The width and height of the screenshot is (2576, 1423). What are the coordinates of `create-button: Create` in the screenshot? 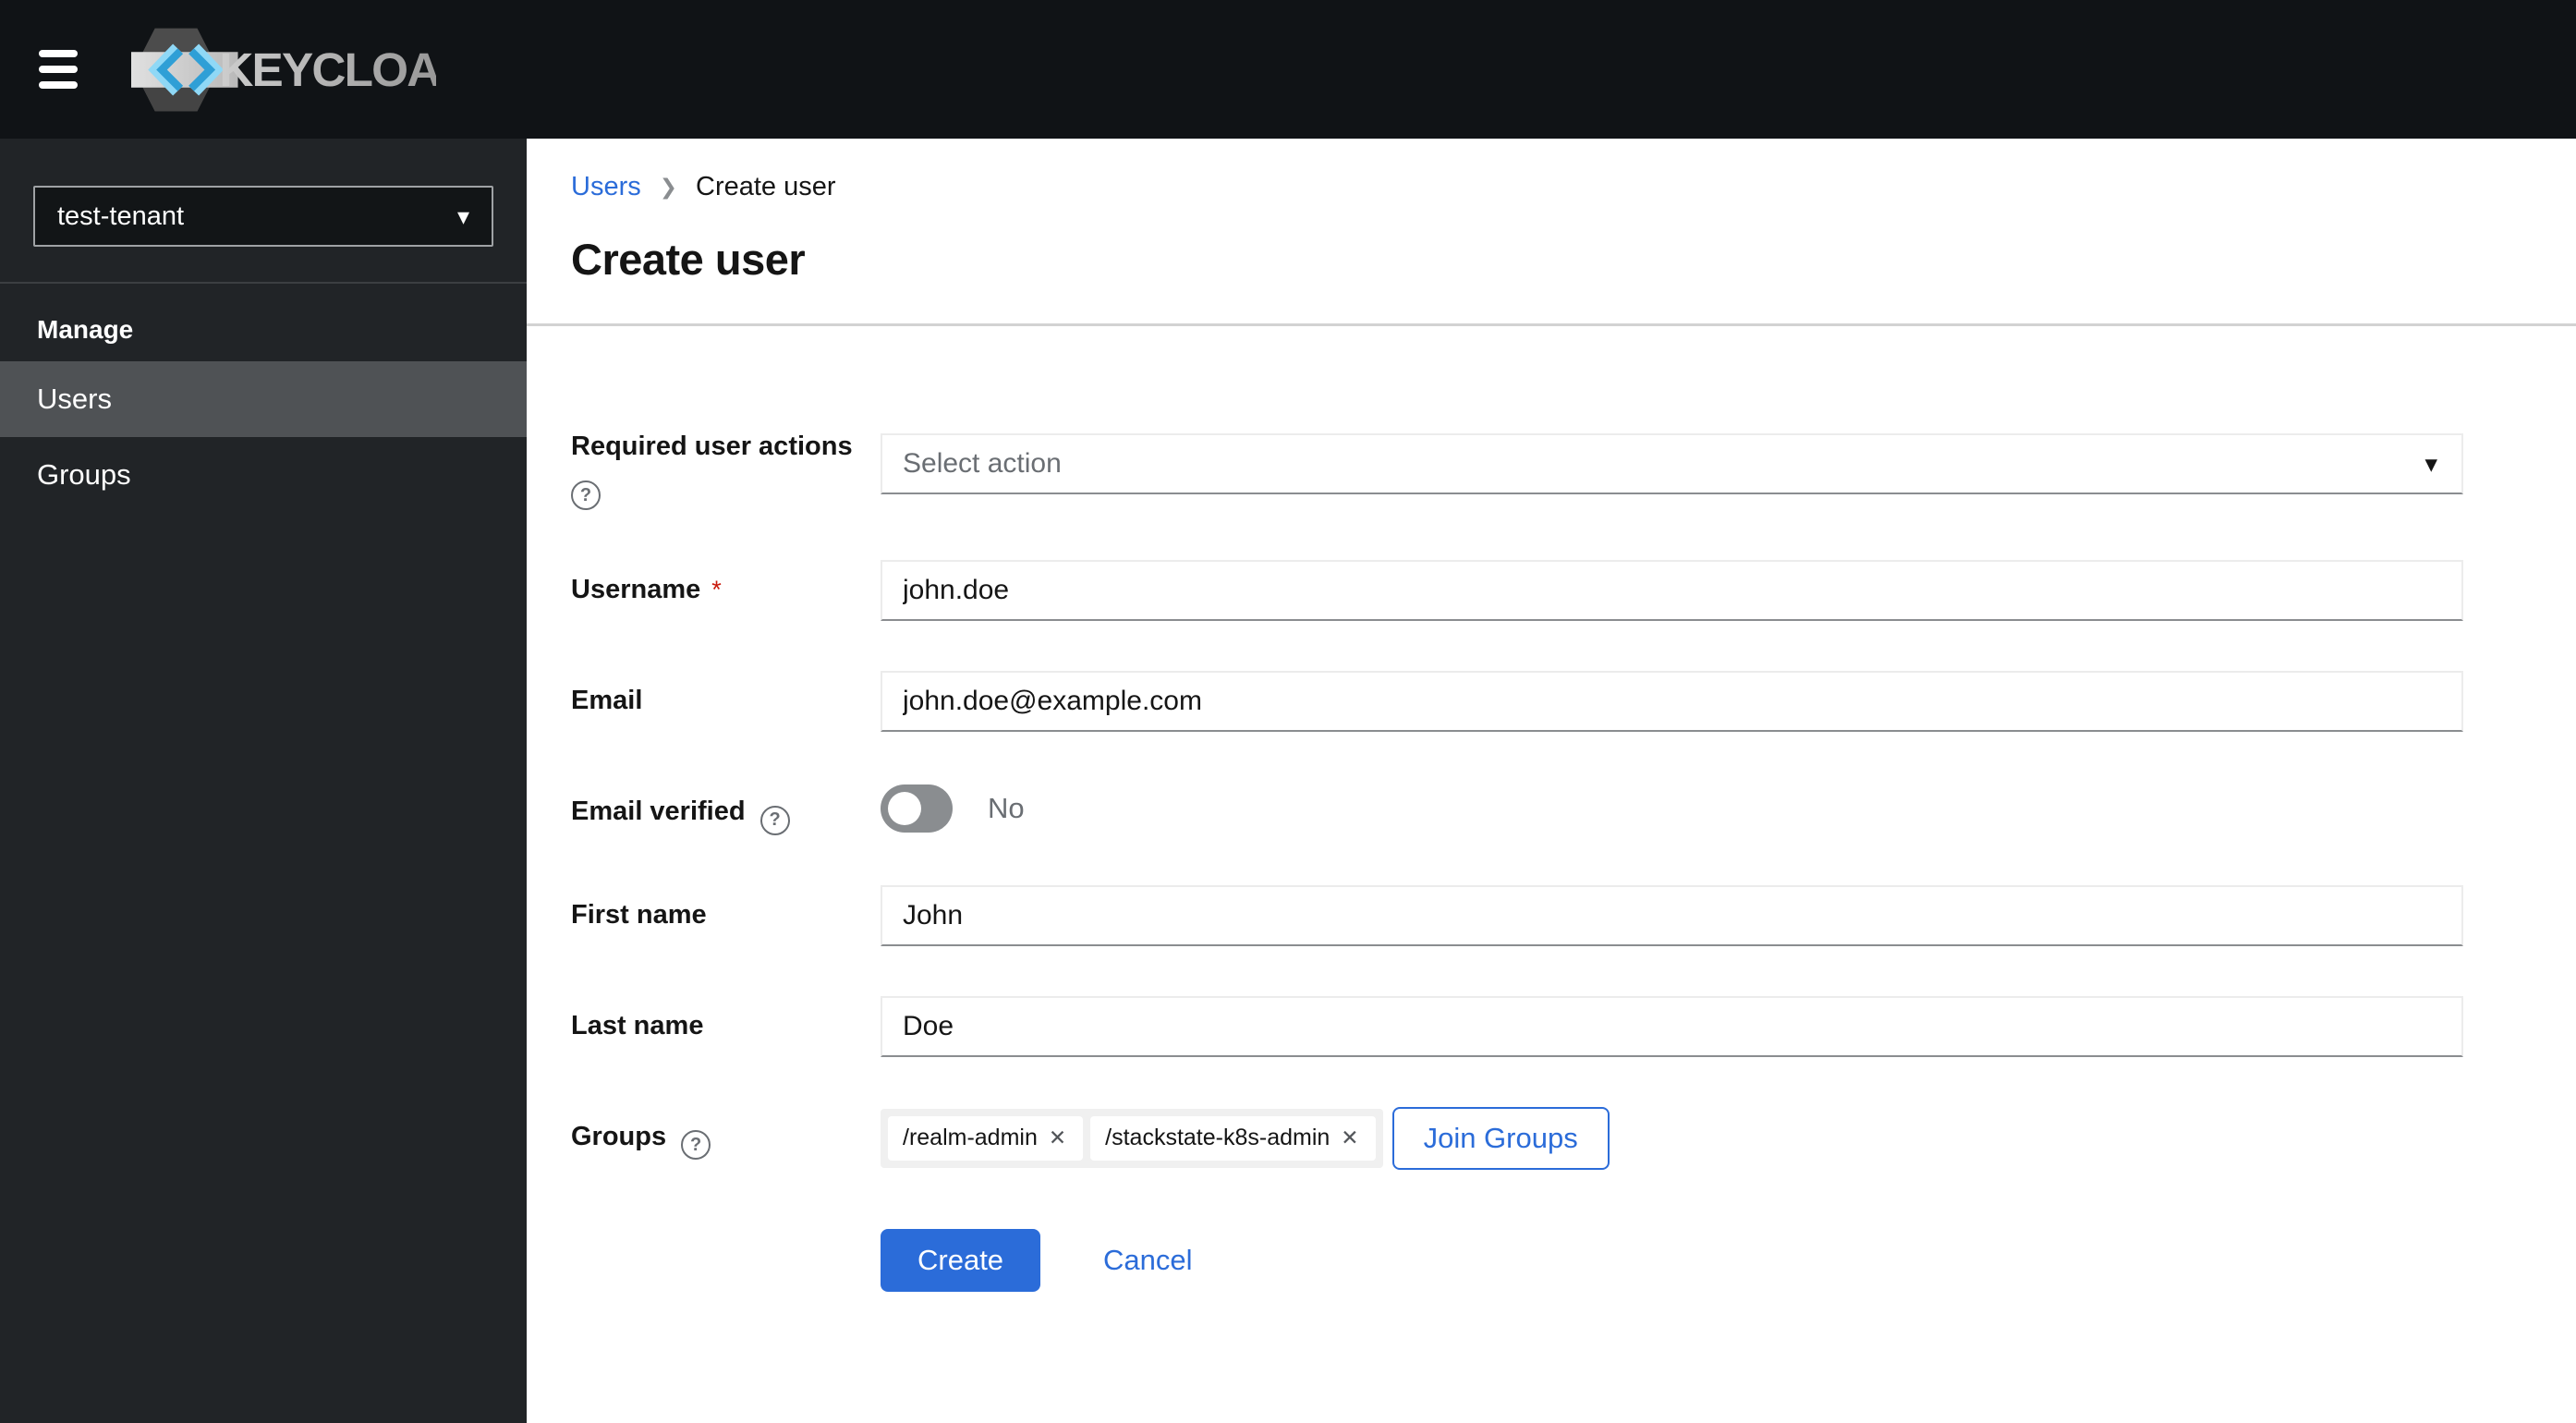 It's located at (961, 1260).